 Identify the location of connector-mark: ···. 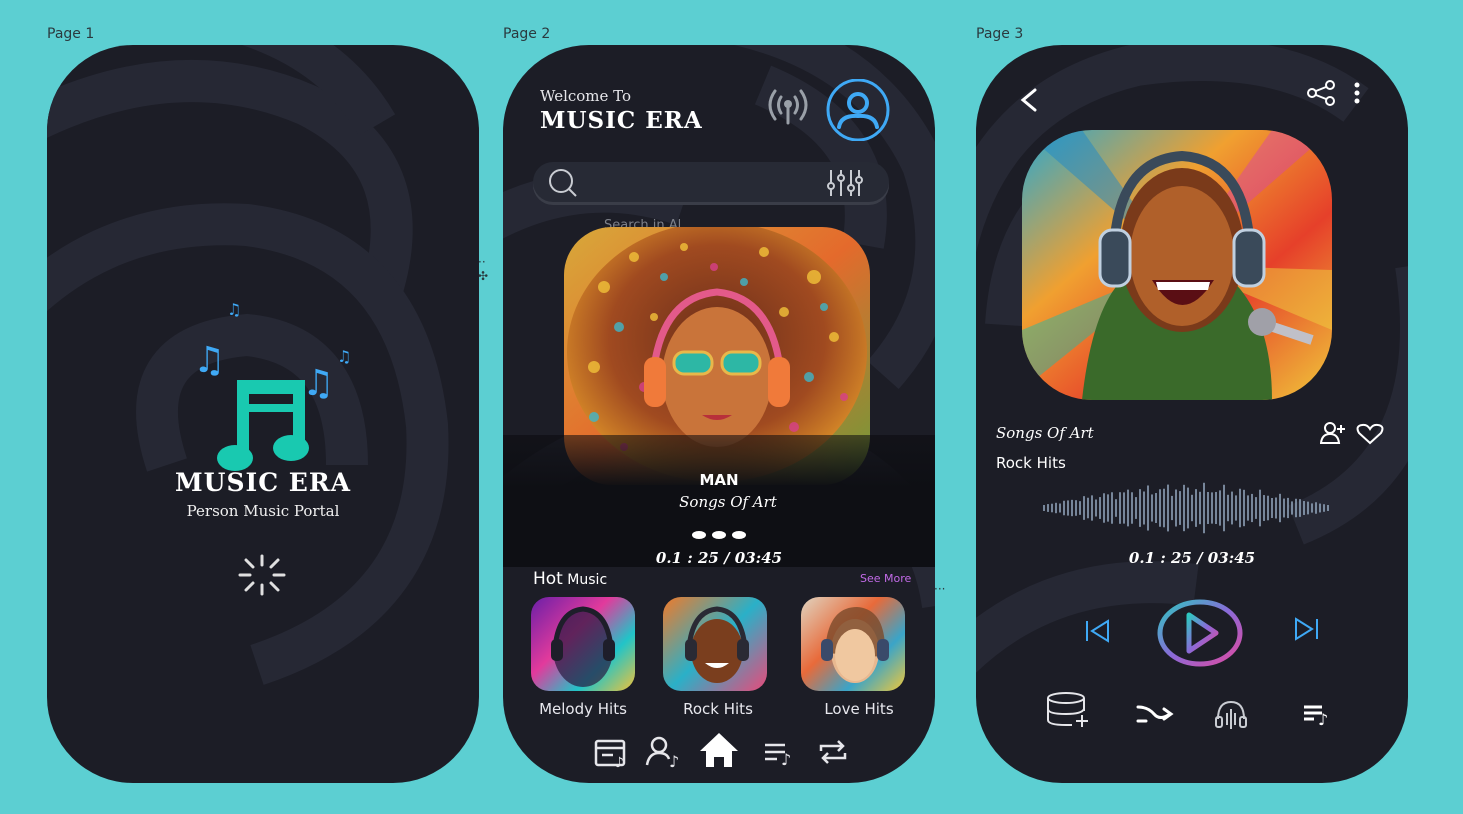
(940, 589).